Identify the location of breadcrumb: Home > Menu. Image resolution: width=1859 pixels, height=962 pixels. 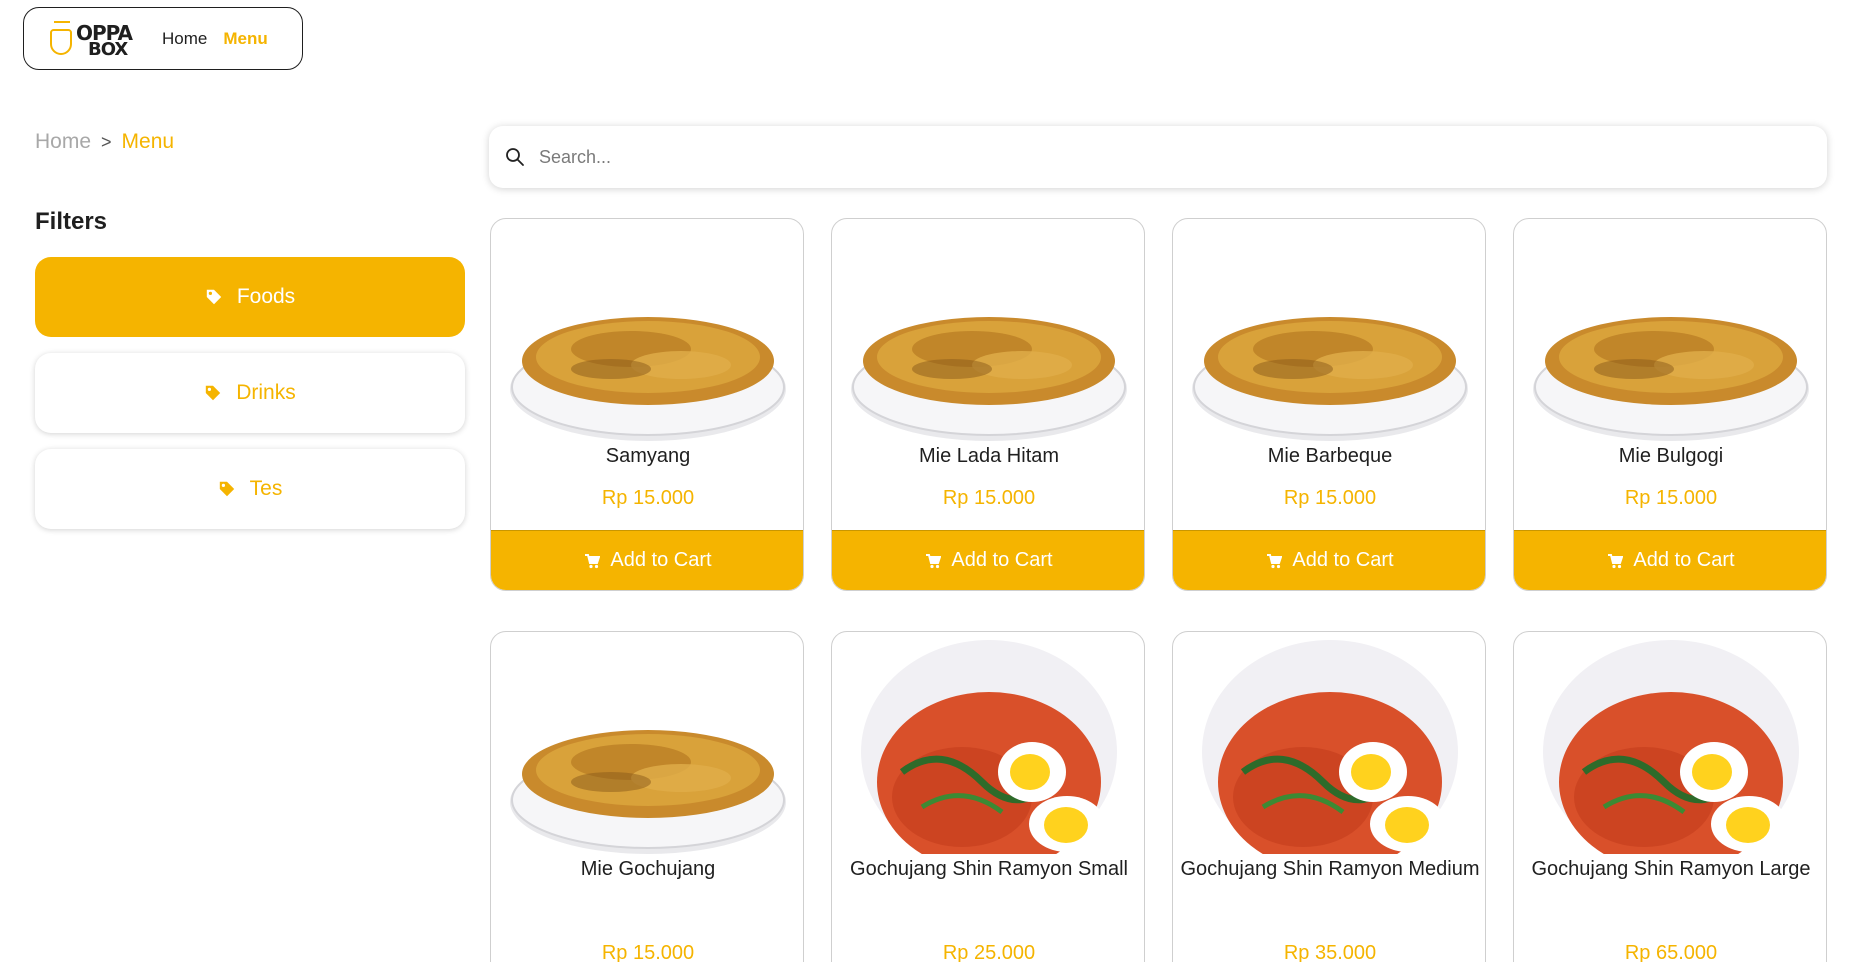
(104, 142).